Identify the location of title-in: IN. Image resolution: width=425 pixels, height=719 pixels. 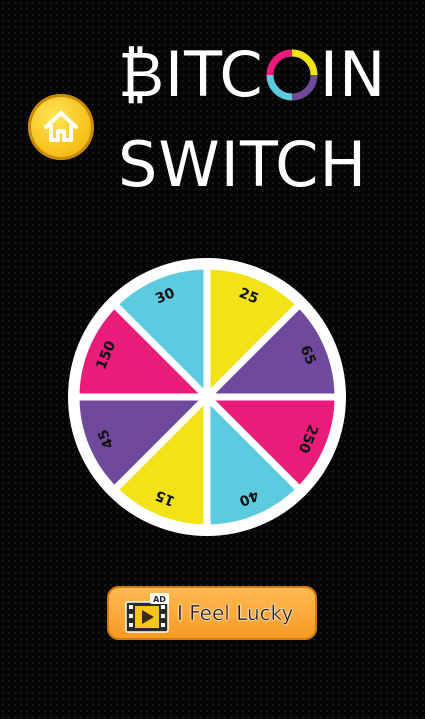
(353, 74).